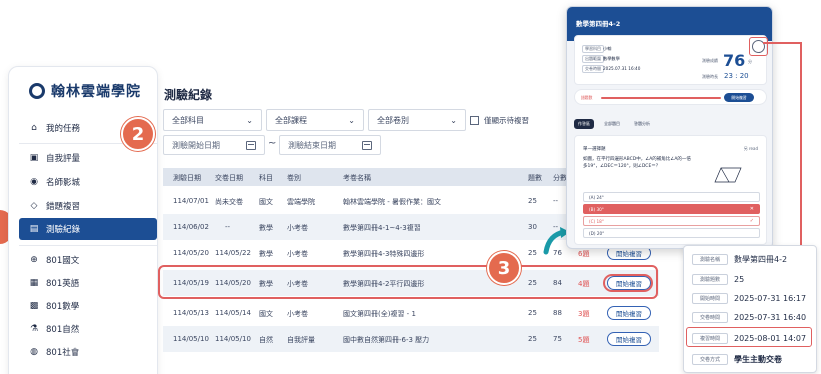 The image size is (821, 374). What do you see at coordinates (596, 221) in the screenshot?
I see `option-label: (C) 18°` at bounding box center [596, 221].